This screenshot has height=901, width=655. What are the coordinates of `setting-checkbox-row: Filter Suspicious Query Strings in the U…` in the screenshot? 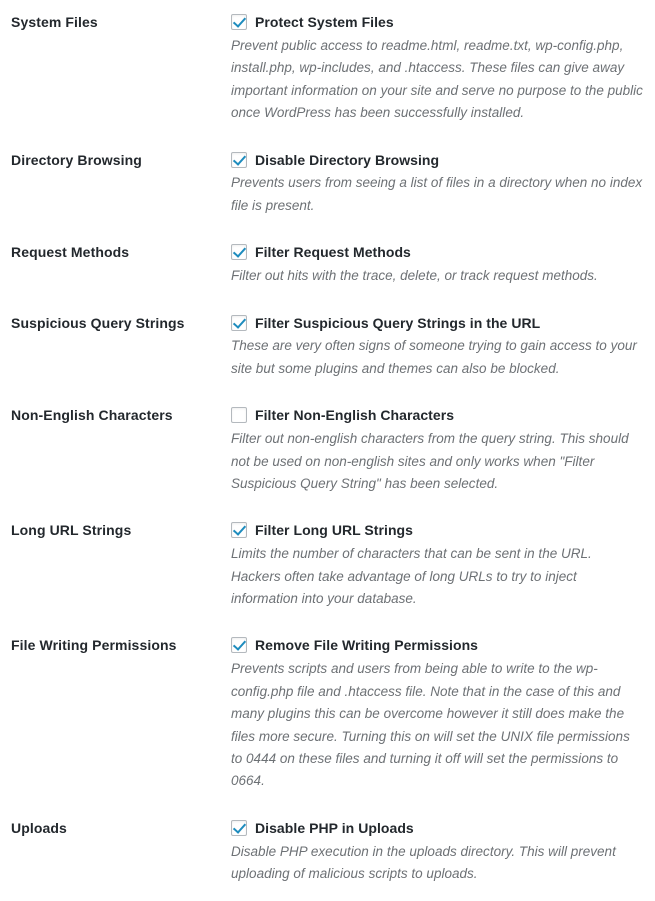 It's located at (437, 323).